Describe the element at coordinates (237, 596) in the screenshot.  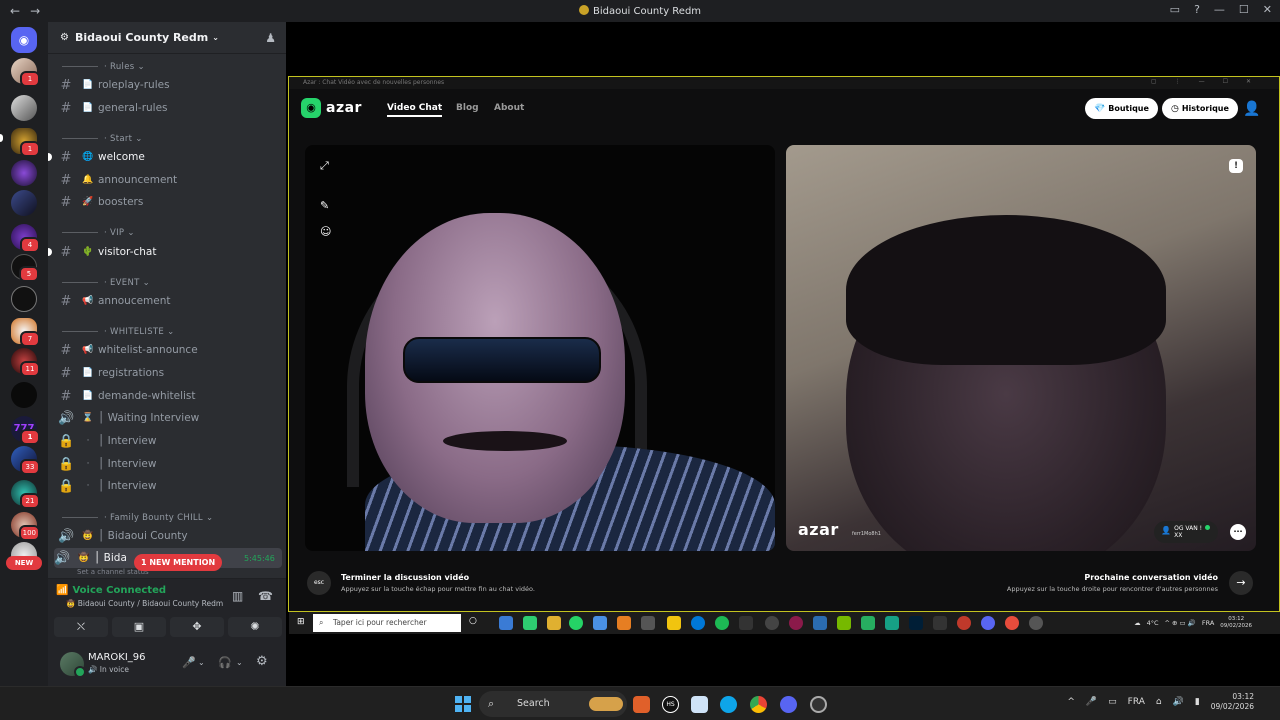
I see `noise-suppression-icon: ▥` at that location.